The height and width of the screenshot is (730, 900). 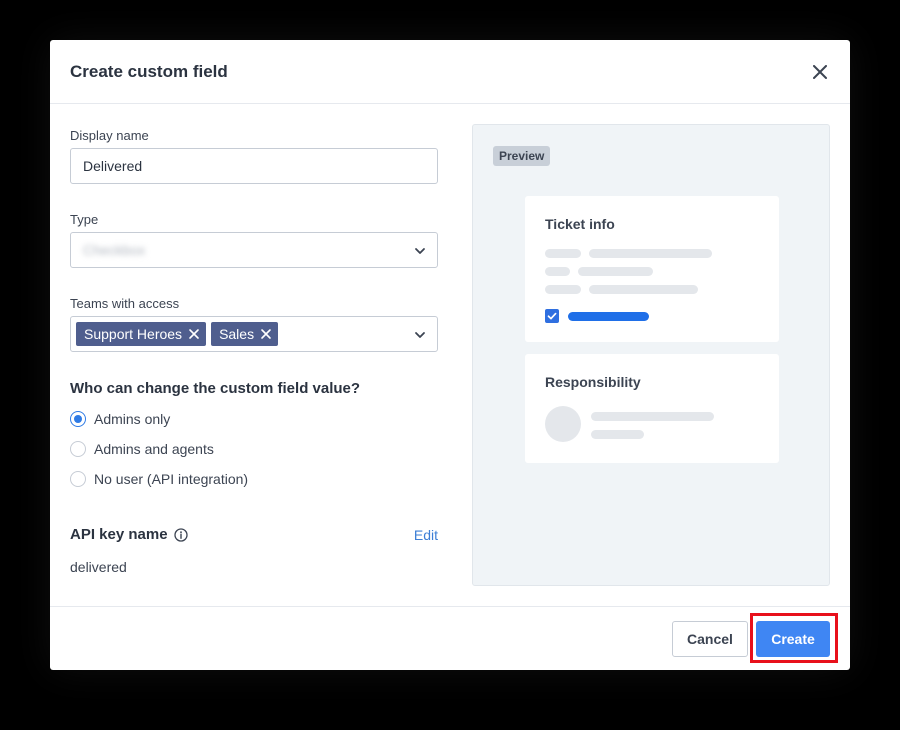 I want to click on preview-badge: Preview, so click(x=522, y=156).